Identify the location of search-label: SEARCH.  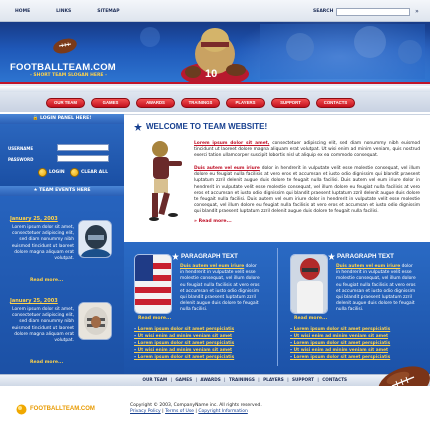
(323, 11).